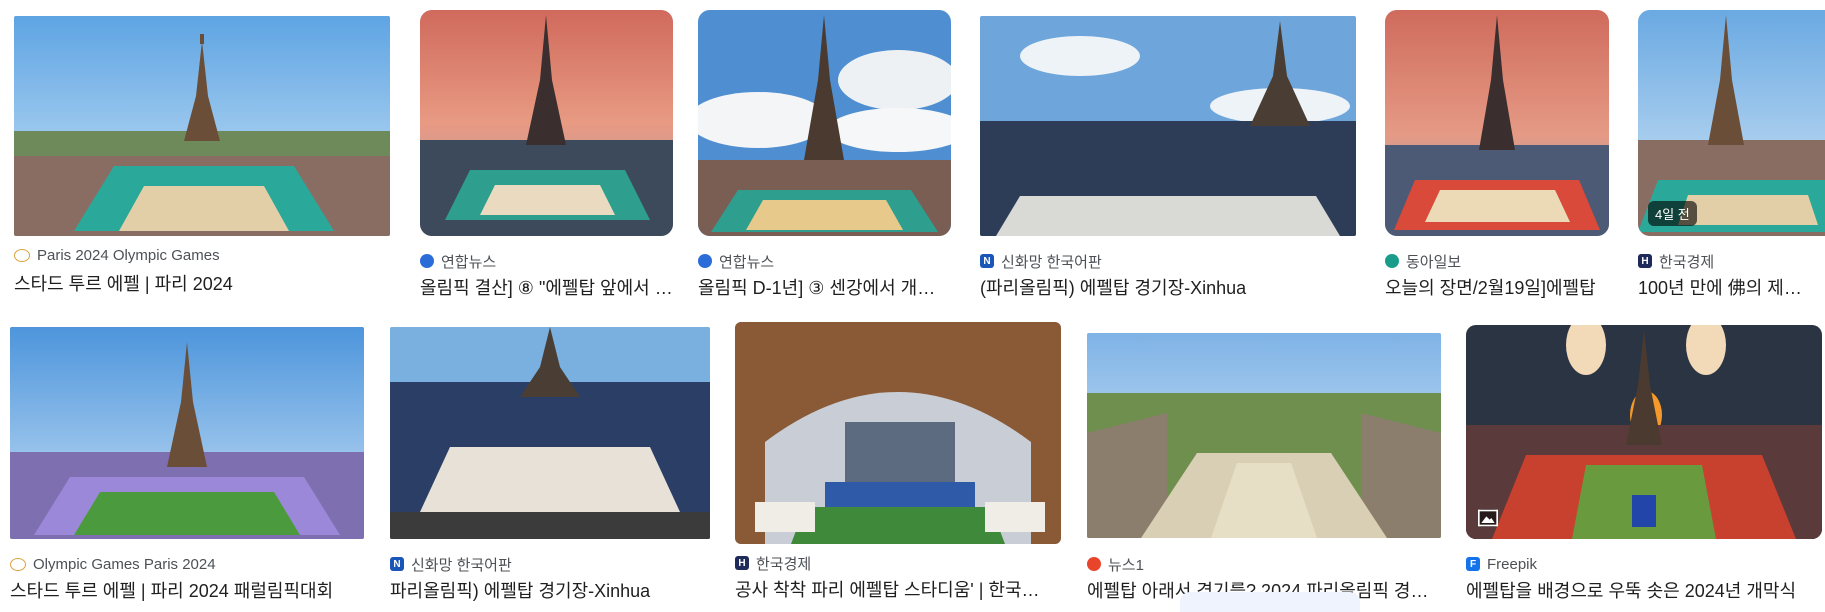 The width and height of the screenshot is (1825, 612). I want to click on eiffel-clouds-image, so click(824, 123).